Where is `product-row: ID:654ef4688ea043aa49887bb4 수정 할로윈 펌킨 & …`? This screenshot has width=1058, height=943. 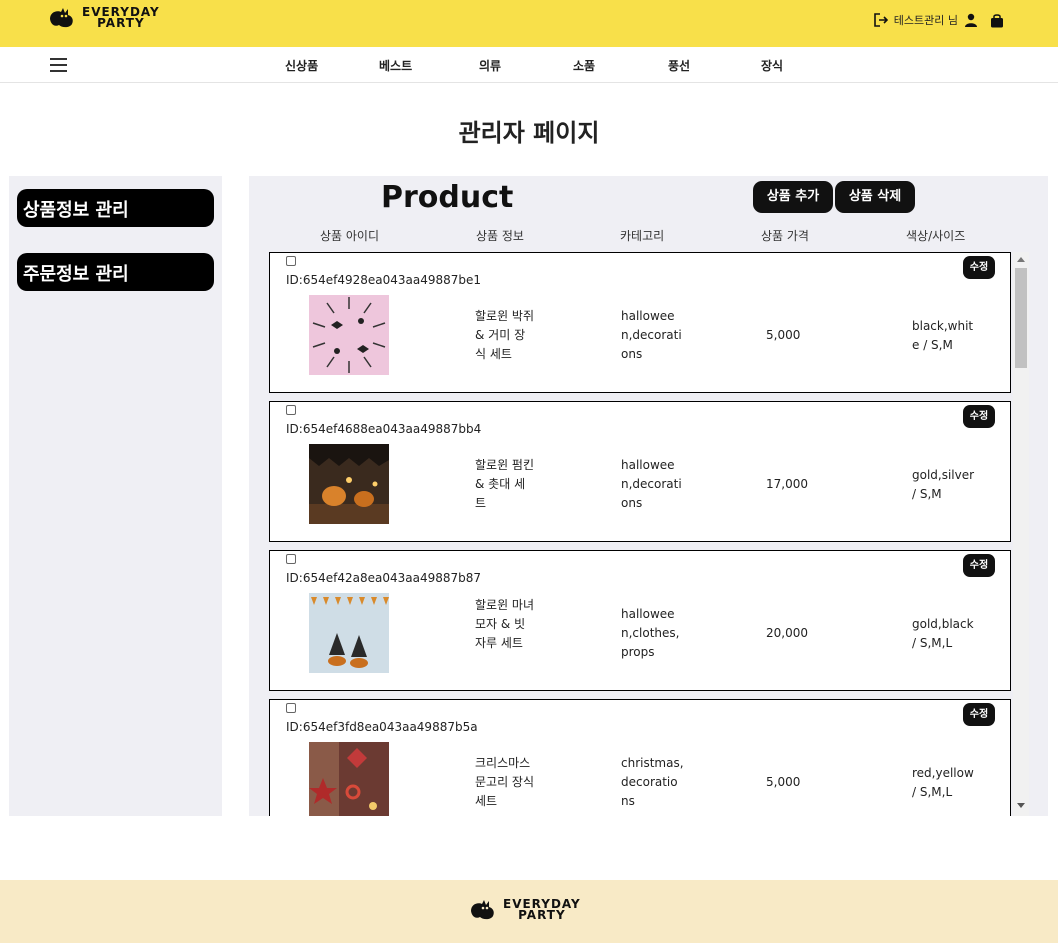
product-row: ID:654ef4688ea043aa49887bb4 수정 할로윈 펌킨 & … is located at coordinates (640, 471).